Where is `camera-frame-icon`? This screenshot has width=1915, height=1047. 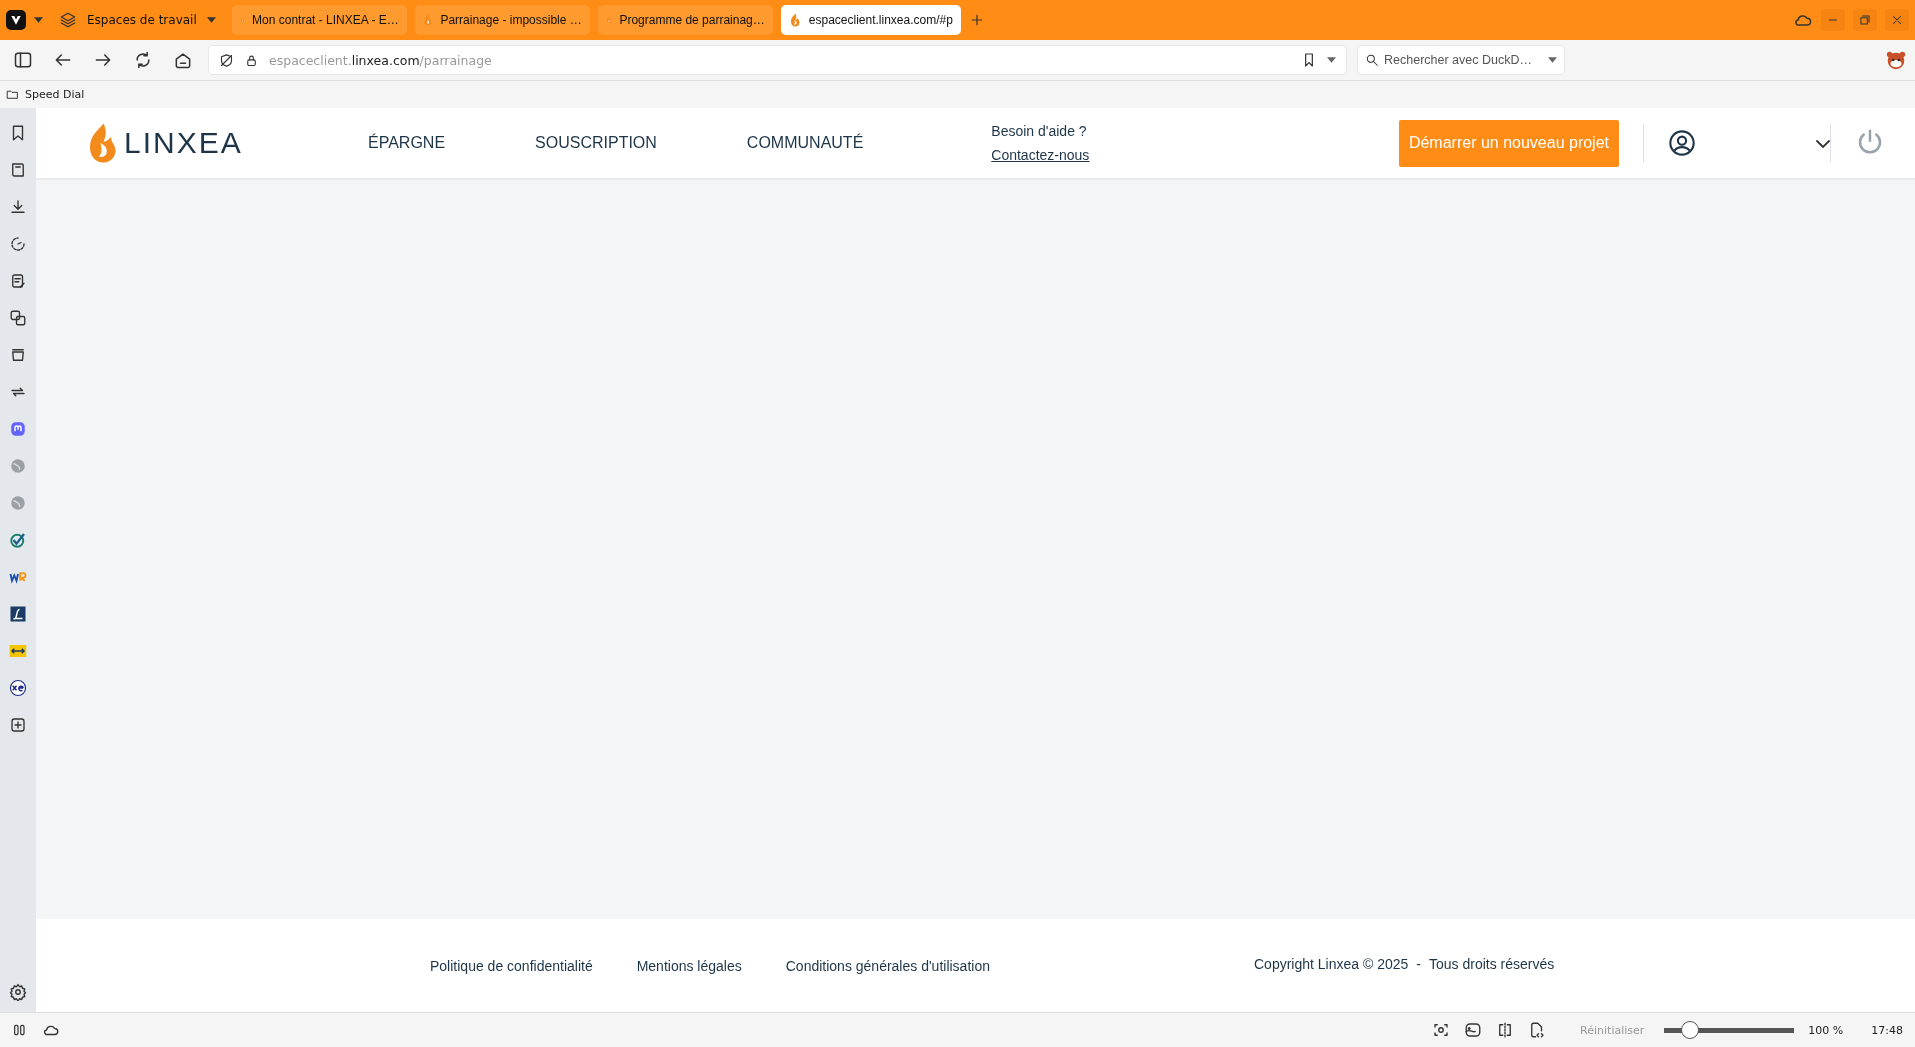
camera-frame-icon is located at coordinates (1441, 1030).